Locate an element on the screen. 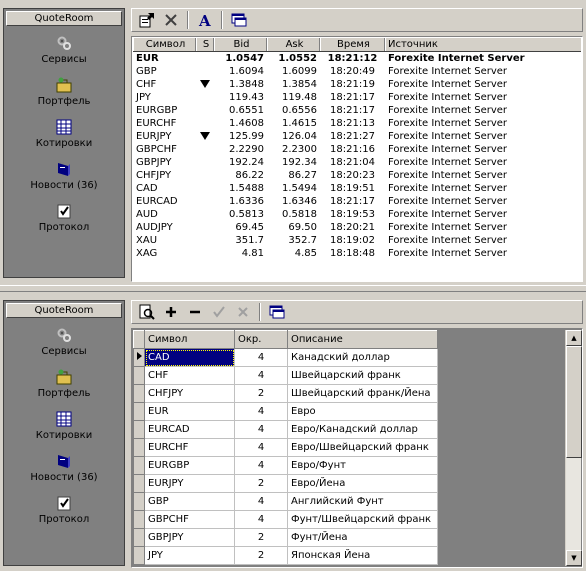  delete-icon is located at coordinates (171, 20).